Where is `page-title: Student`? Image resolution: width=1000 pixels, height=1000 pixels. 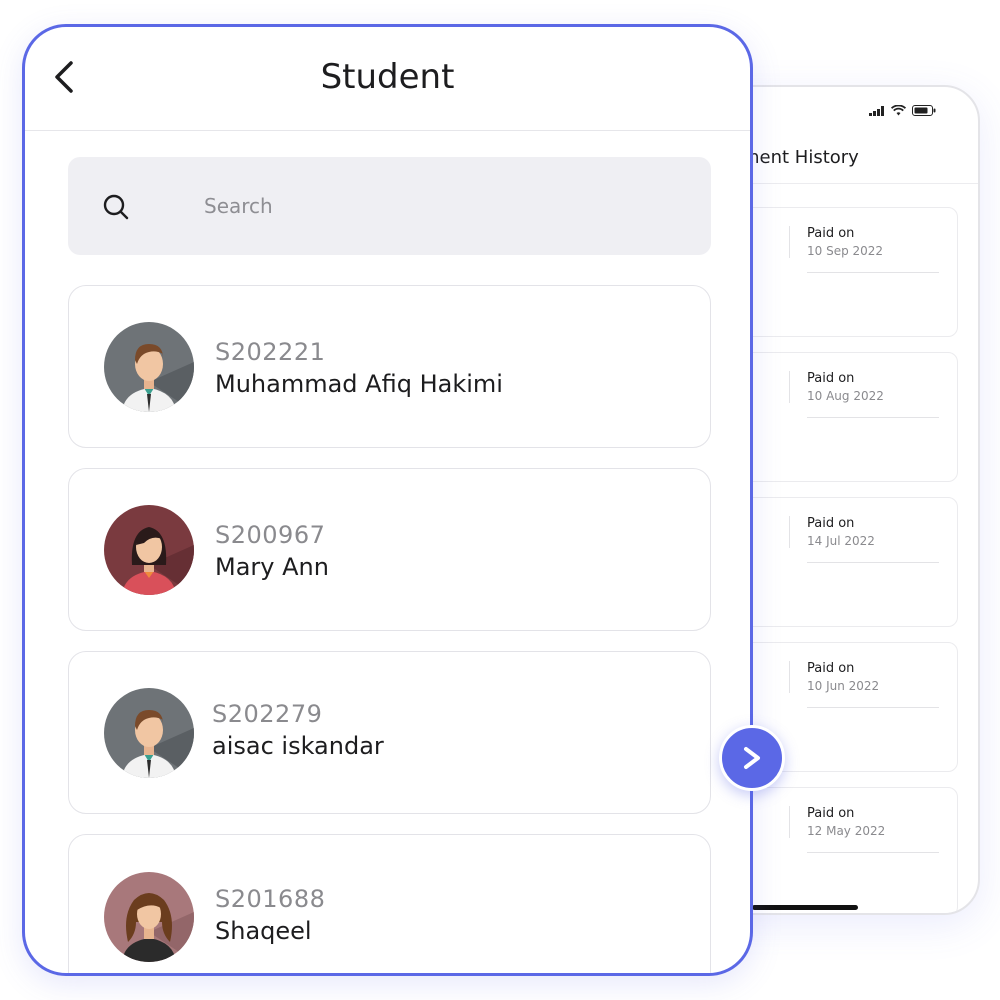
page-title: Student is located at coordinates (387, 77).